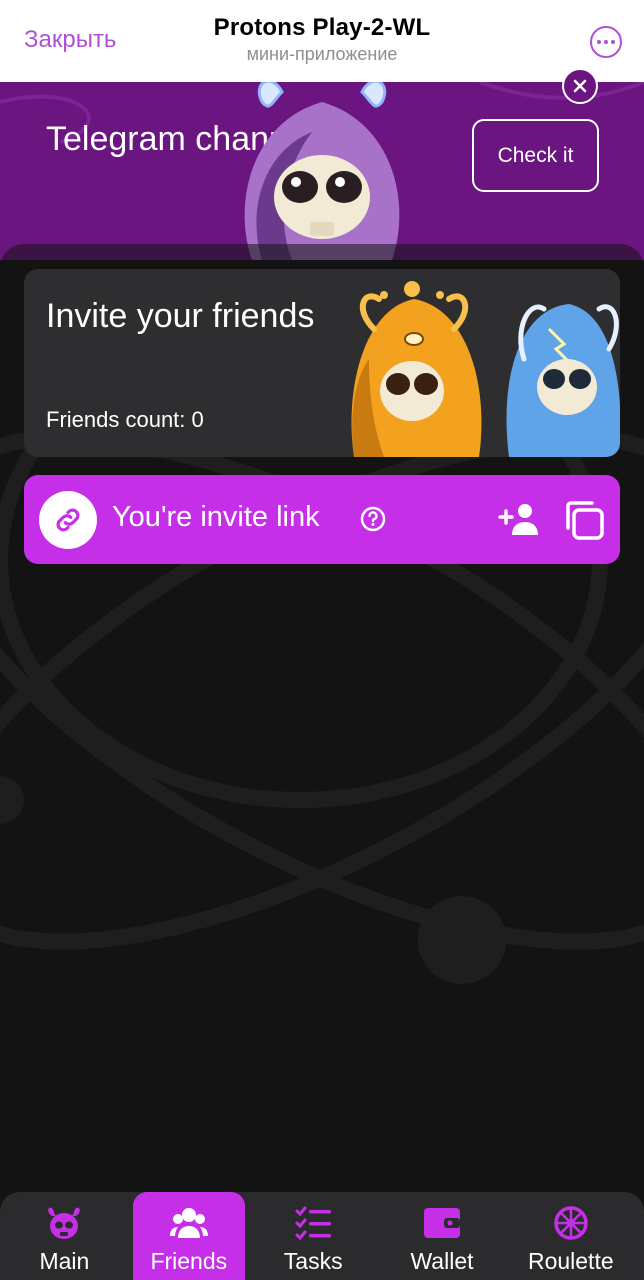 This screenshot has height=1280, width=644. What do you see at coordinates (535, 155) in the screenshot?
I see `check-it-button: Check it` at bounding box center [535, 155].